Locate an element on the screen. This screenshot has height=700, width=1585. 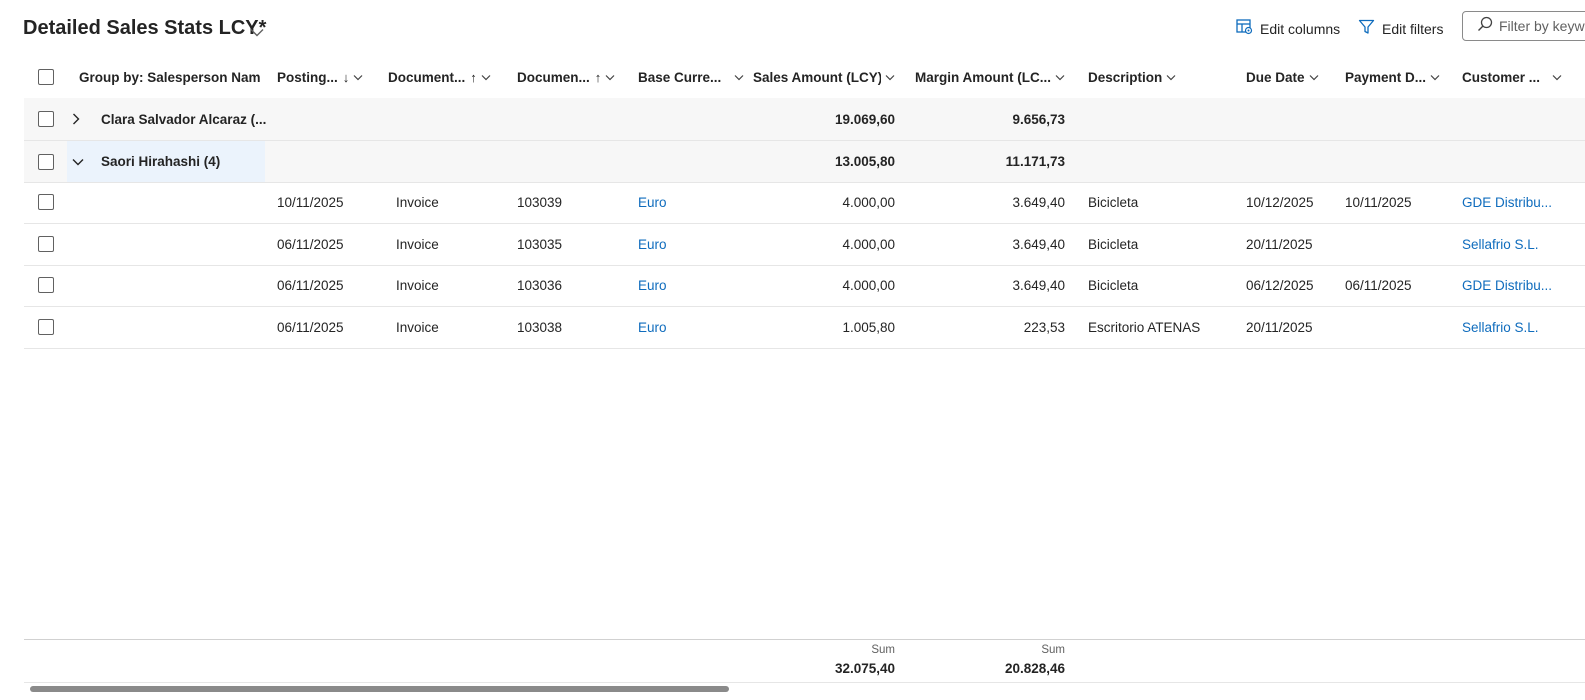
view-title: Detailed Sales Stats LCY* is located at coordinates (144, 28).